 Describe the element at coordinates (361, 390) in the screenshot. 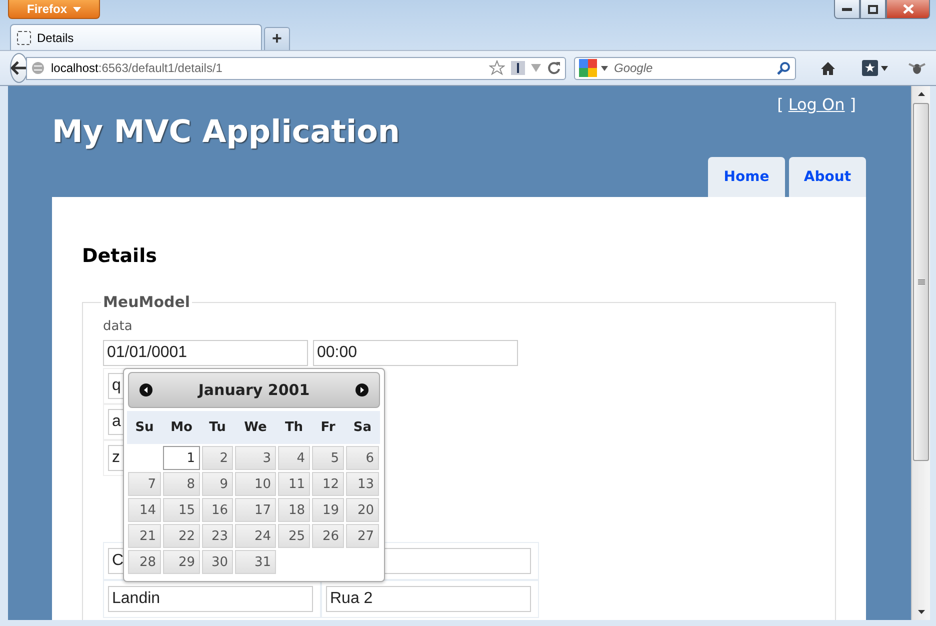

I see `next-month-button` at that location.